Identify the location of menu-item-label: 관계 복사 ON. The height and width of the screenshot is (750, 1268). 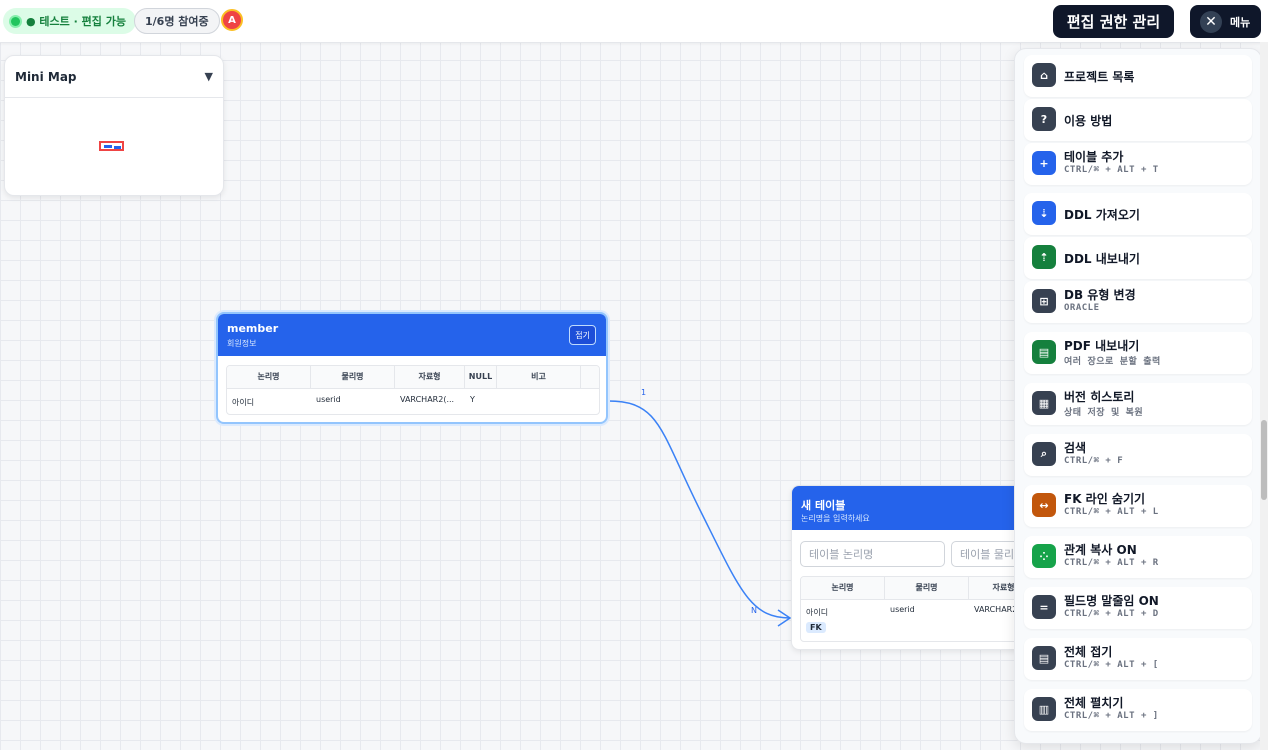
(1100, 550).